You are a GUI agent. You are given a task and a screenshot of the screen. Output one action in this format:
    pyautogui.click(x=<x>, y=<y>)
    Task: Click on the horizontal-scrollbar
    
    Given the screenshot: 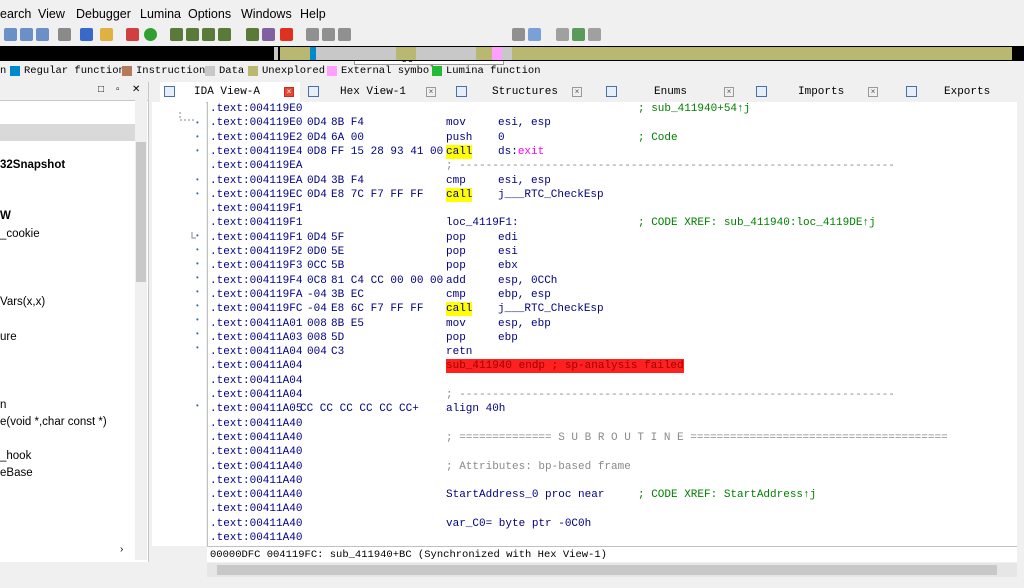 What is the action you would take?
    pyautogui.click(x=612, y=570)
    